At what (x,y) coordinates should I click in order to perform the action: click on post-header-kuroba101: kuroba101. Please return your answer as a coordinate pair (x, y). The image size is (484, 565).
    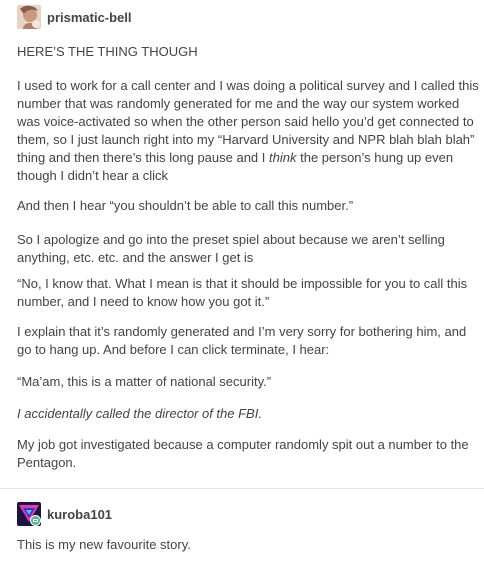
    Looking at the image, I should click on (64, 514).